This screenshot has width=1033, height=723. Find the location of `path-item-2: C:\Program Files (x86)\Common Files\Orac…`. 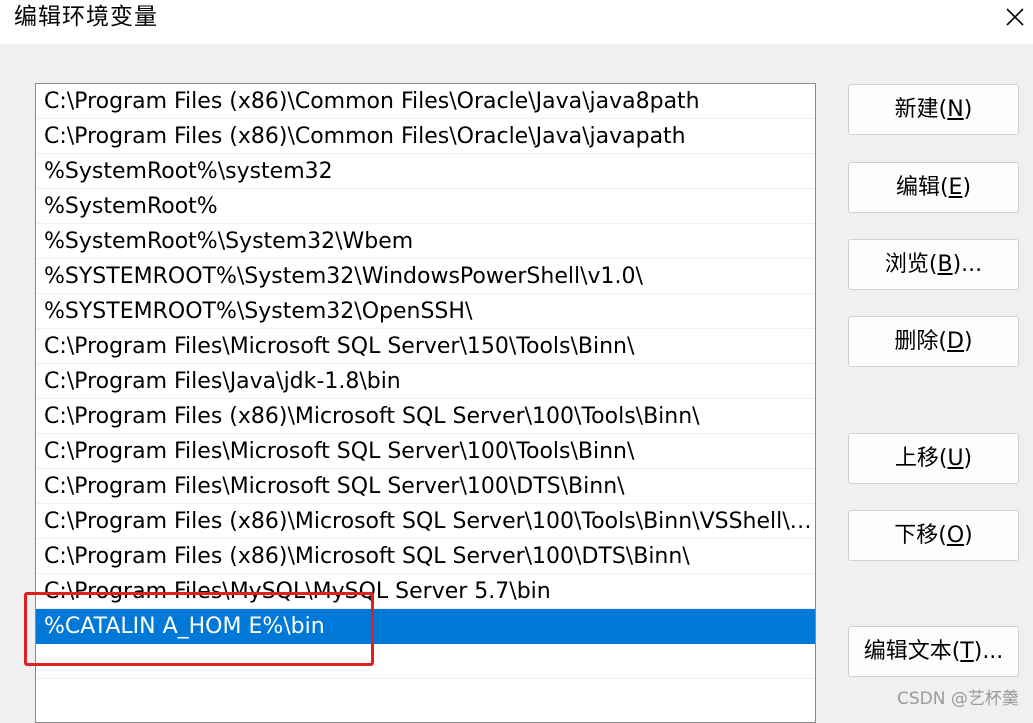

path-item-2: C:\Program Files (x86)\Common Files\Orac… is located at coordinates (425, 136).